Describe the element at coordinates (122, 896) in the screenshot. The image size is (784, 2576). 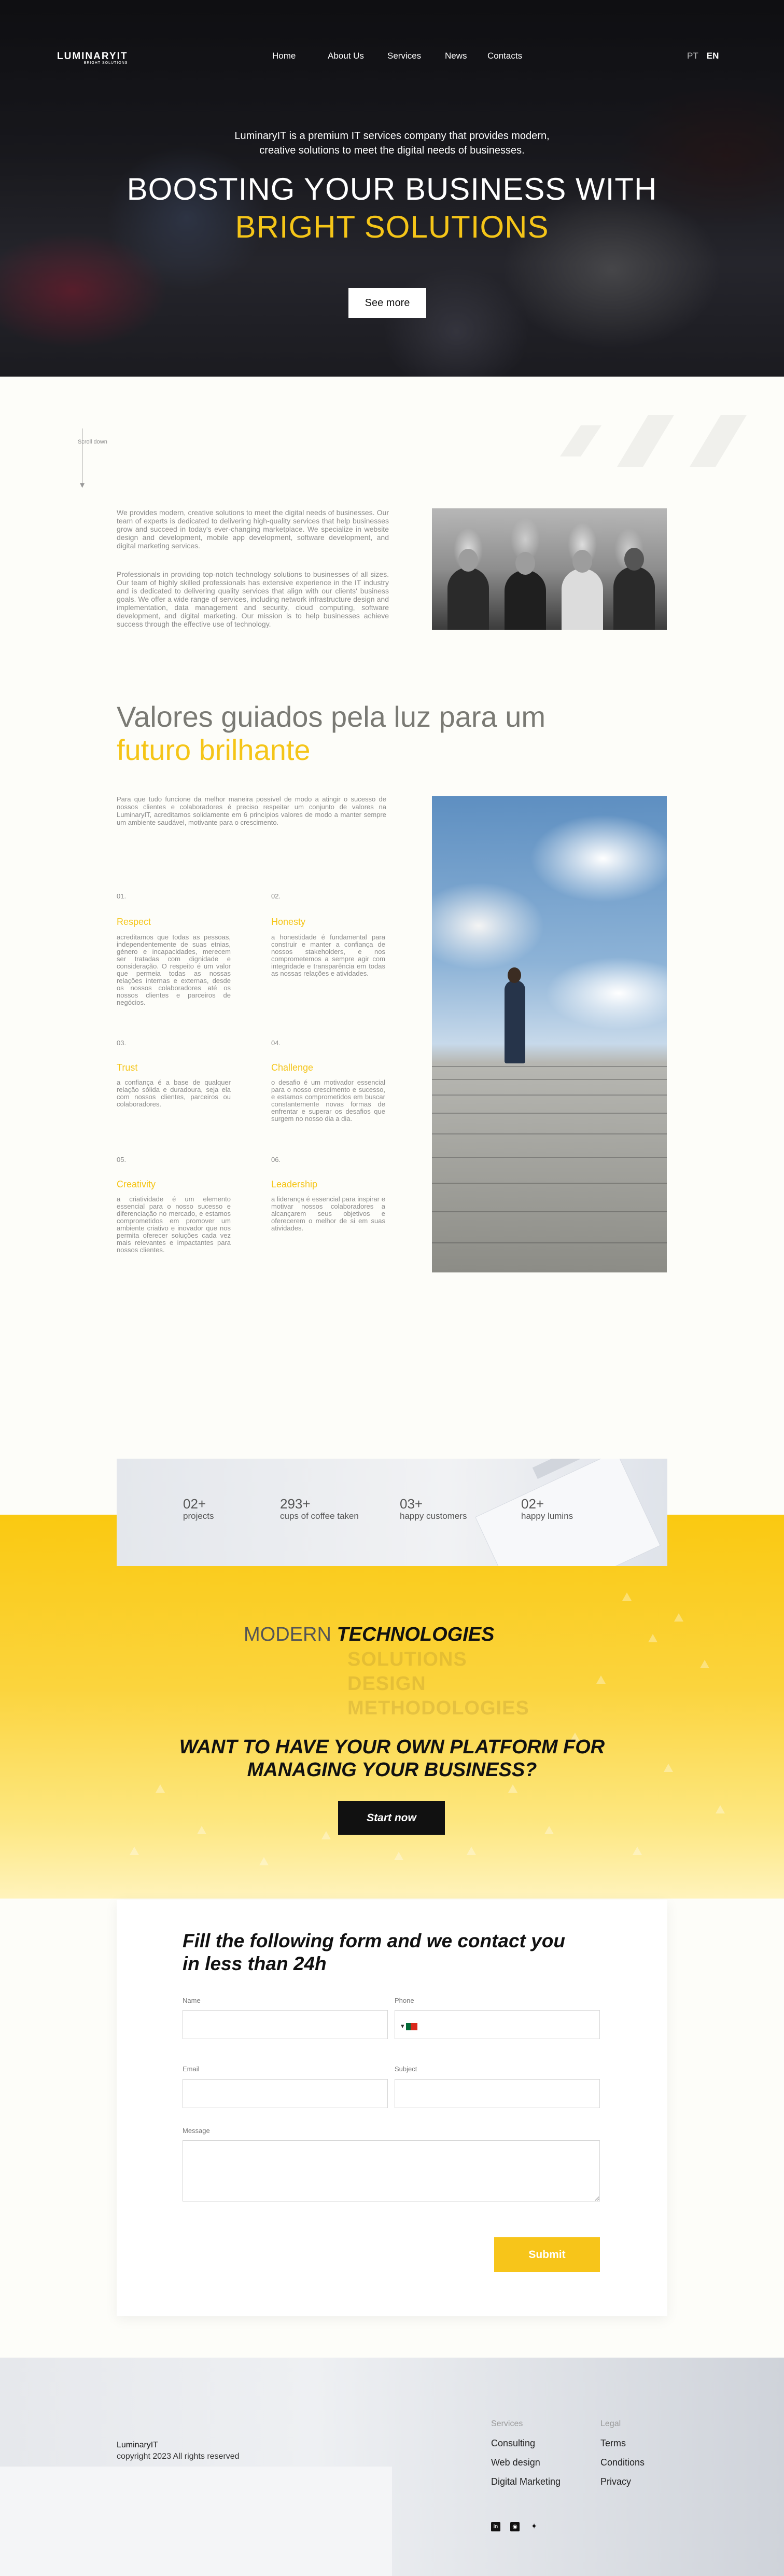
I see `value-number: 01.` at that location.